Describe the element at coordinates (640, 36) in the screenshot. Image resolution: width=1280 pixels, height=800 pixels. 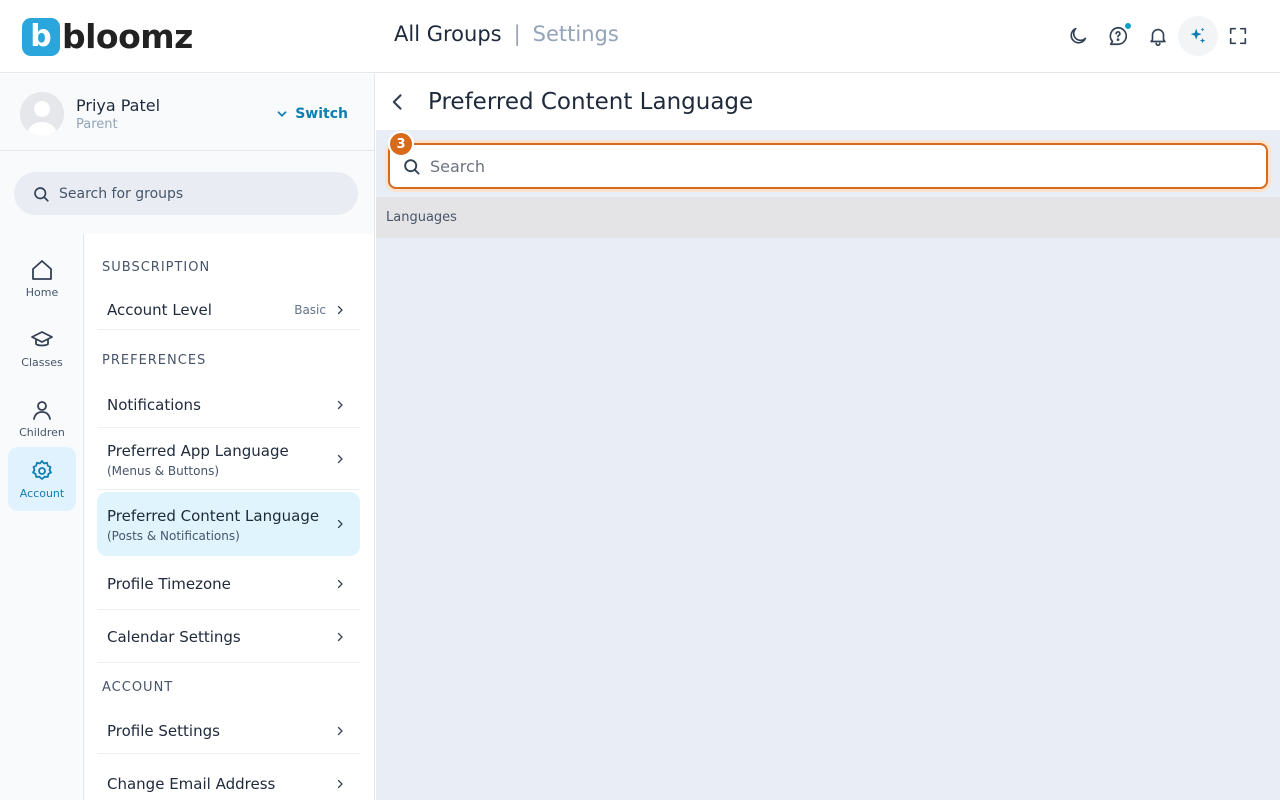
I see `top-bar: b bloomz All Groups | Settings` at that location.